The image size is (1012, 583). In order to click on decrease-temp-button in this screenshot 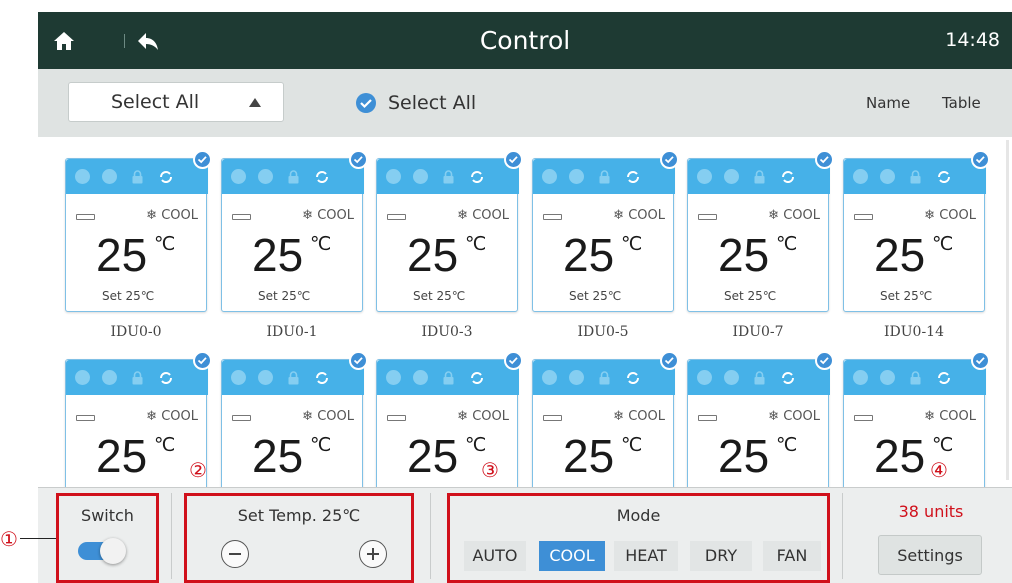, I will do `click(235, 554)`.